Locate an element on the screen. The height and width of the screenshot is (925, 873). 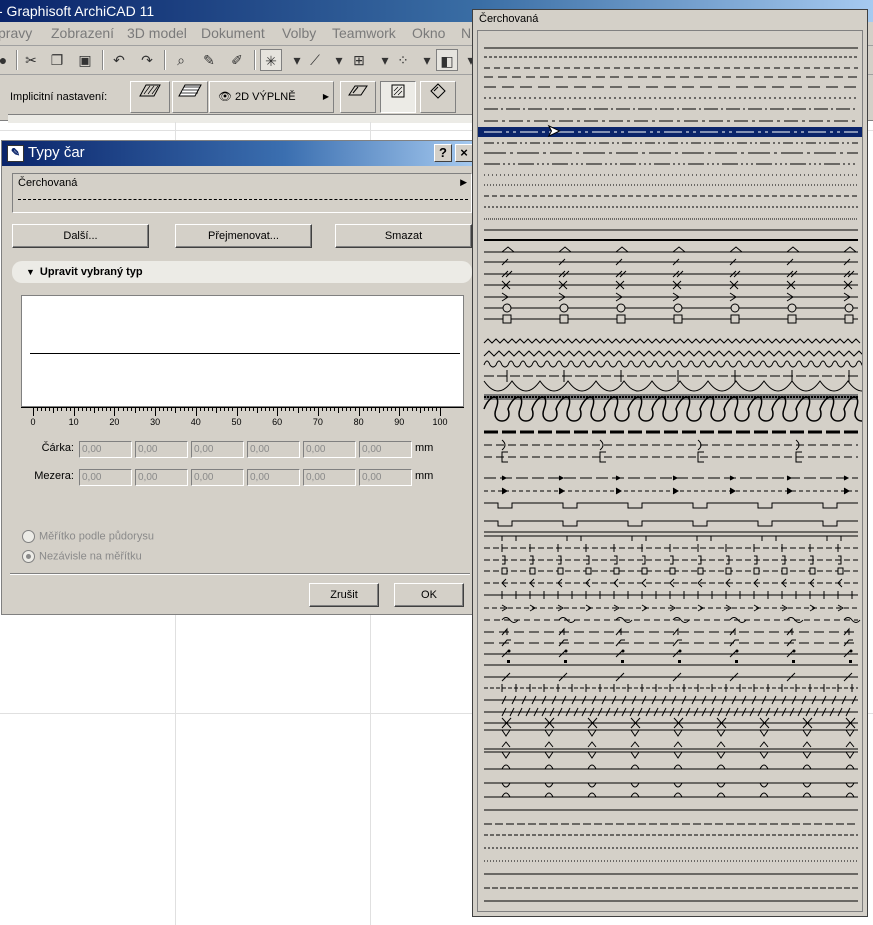
menu-document: Dokument is located at coordinates (233, 33).